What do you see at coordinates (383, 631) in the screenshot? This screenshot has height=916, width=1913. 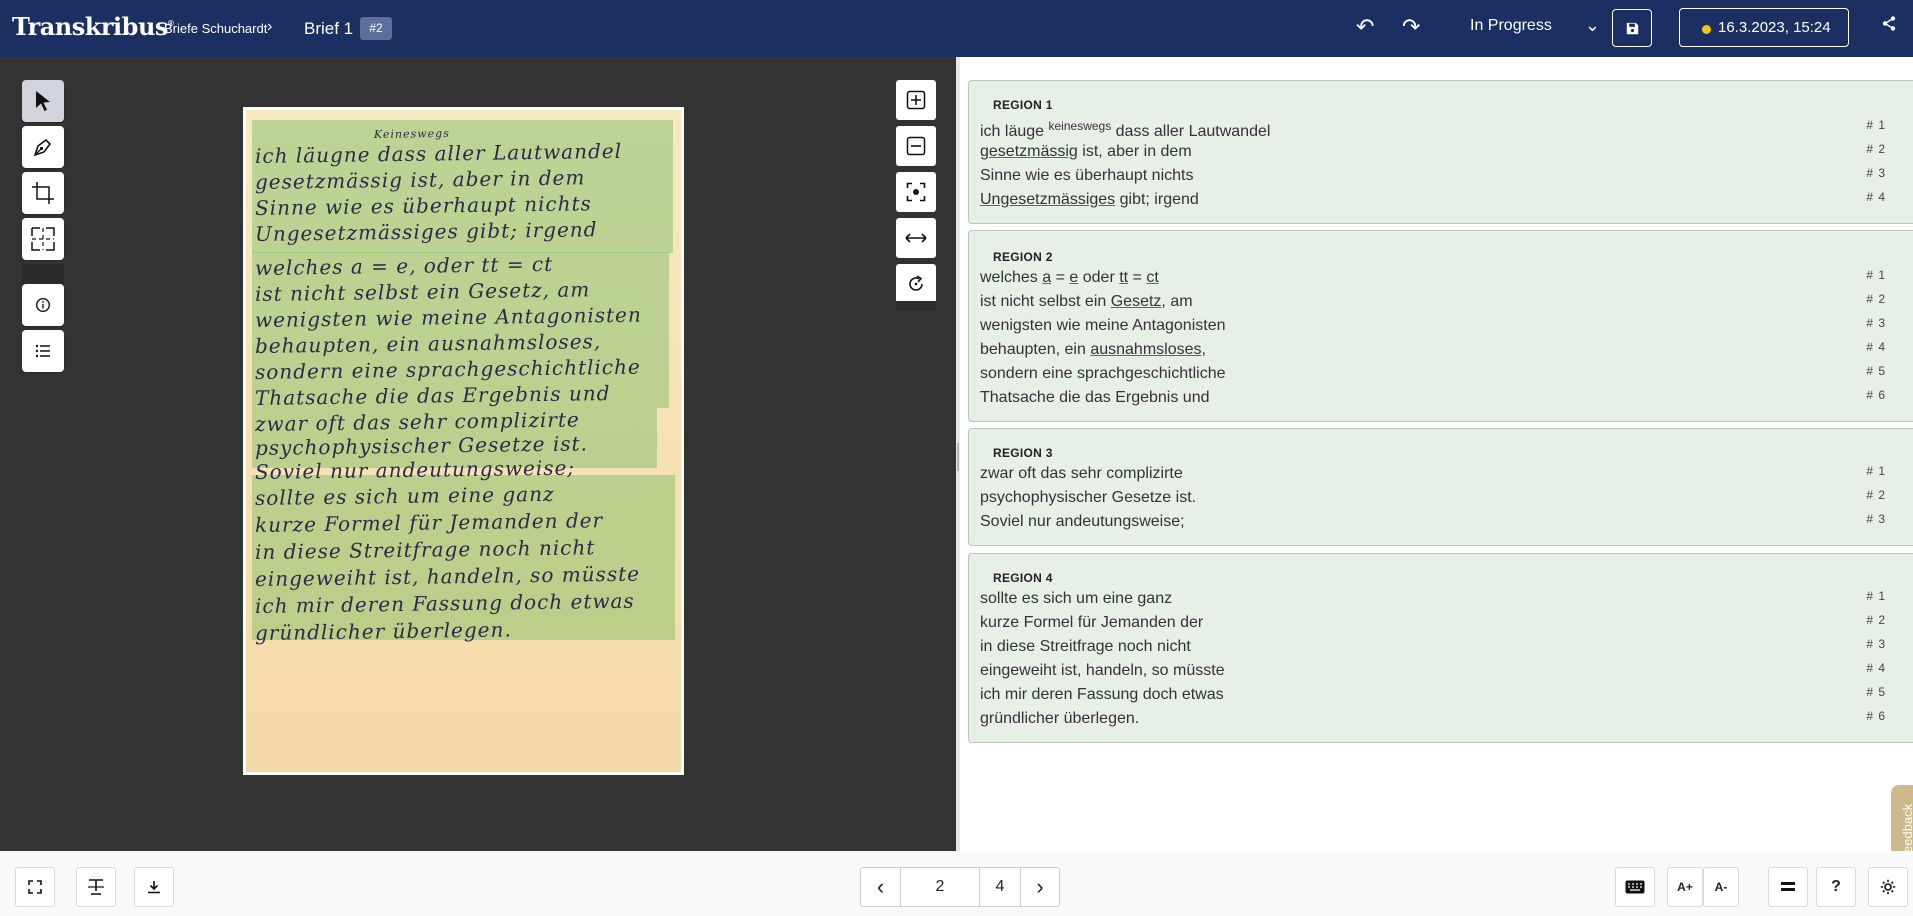 I see `handwritten-line: gründlicher überlegen.` at bounding box center [383, 631].